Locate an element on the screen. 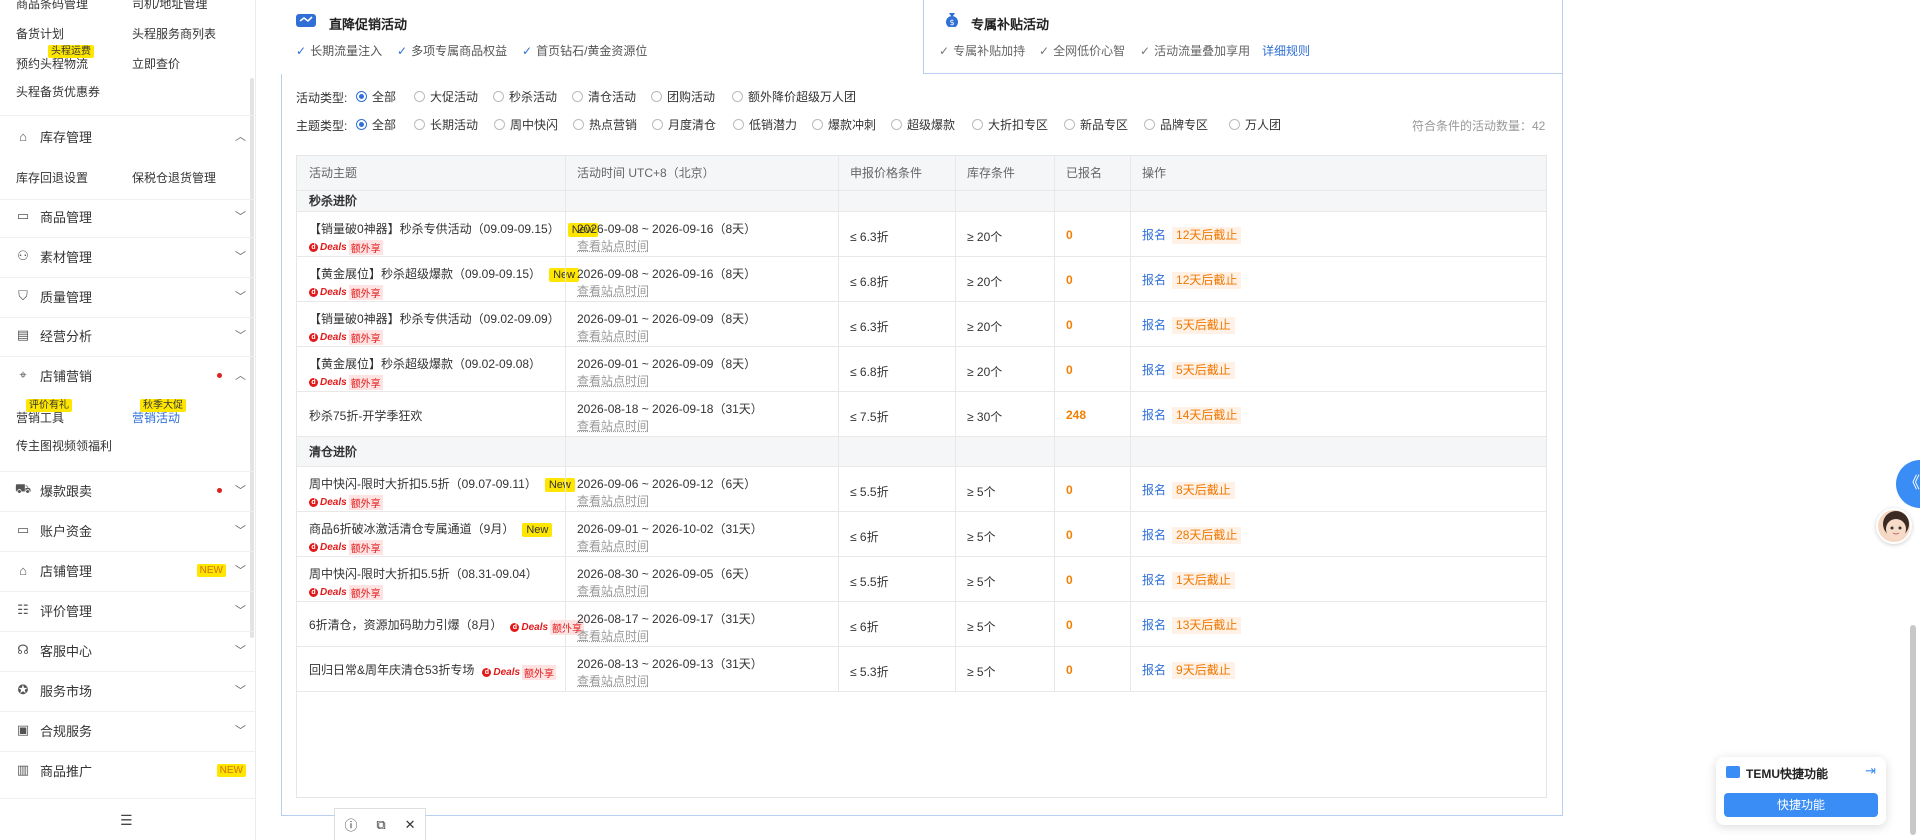 The width and height of the screenshot is (1920, 840). radio-activity-clearance: 清仓活动 is located at coordinates (604, 96).